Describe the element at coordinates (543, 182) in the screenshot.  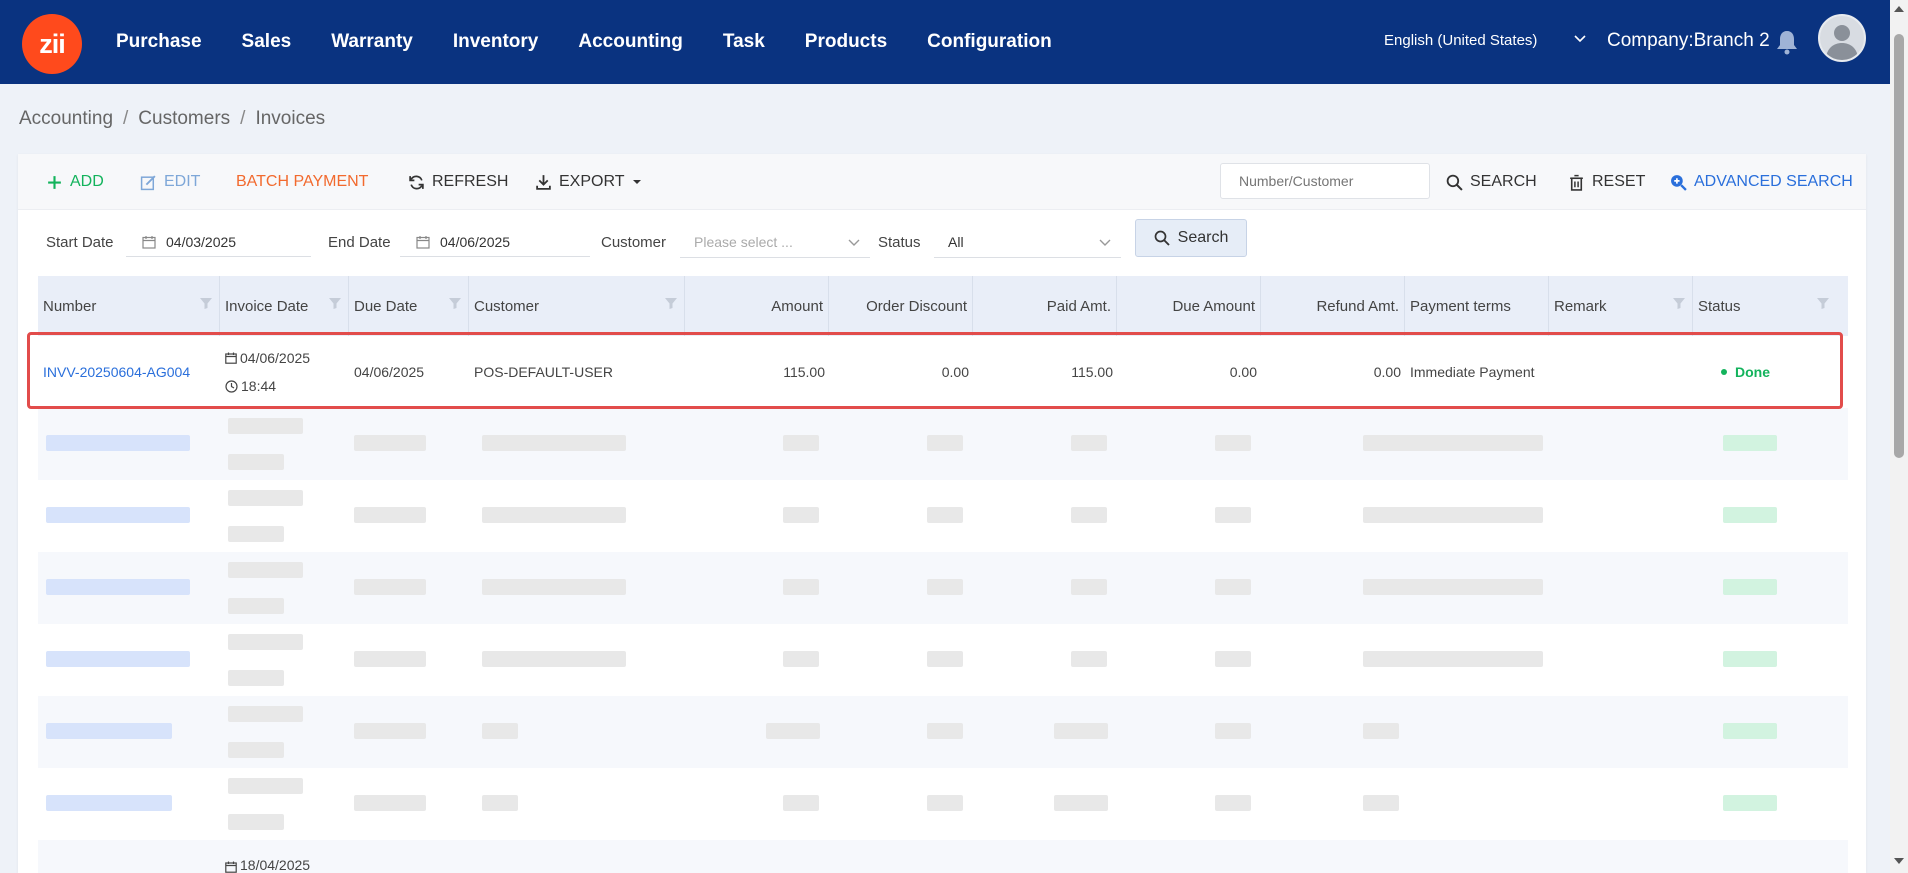
I see `download-icon` at that location.